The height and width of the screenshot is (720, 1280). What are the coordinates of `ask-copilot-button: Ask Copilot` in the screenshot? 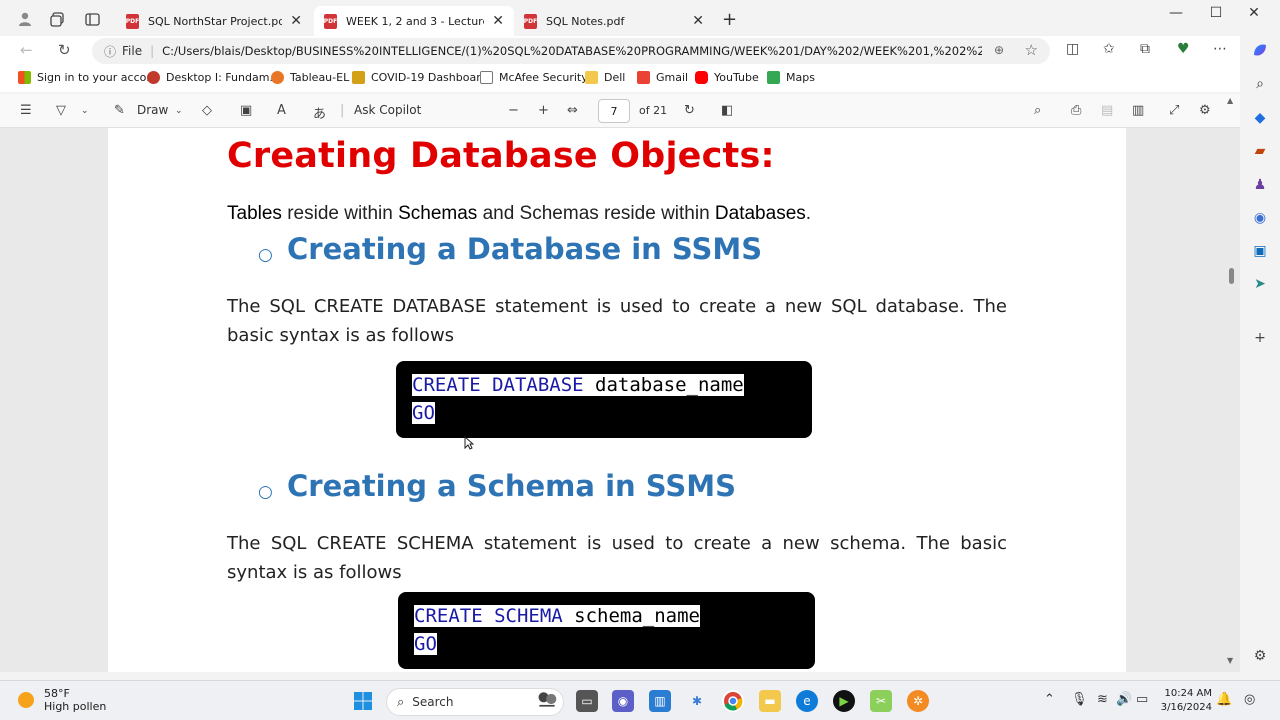 It's located at (387, 110).